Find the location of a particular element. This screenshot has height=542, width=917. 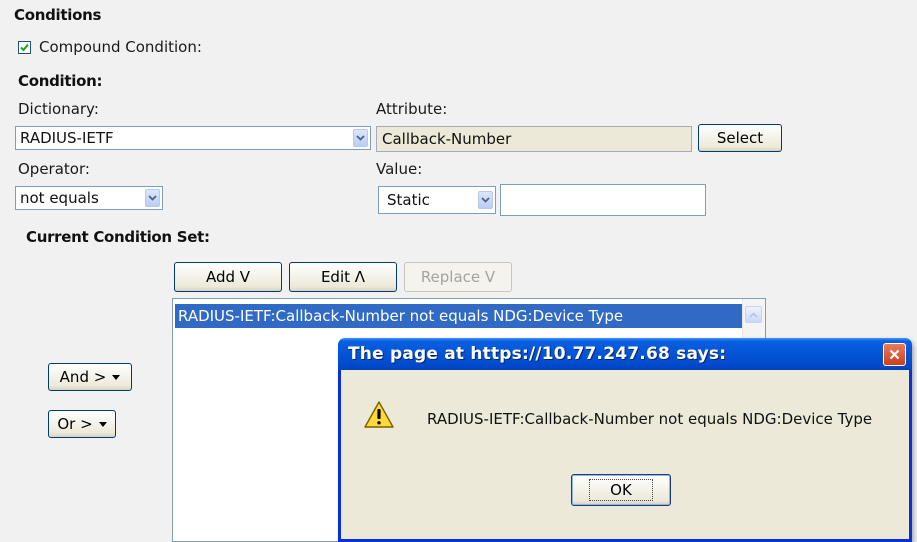

condition-heading: Condition: is located at coordinates (60, 81).